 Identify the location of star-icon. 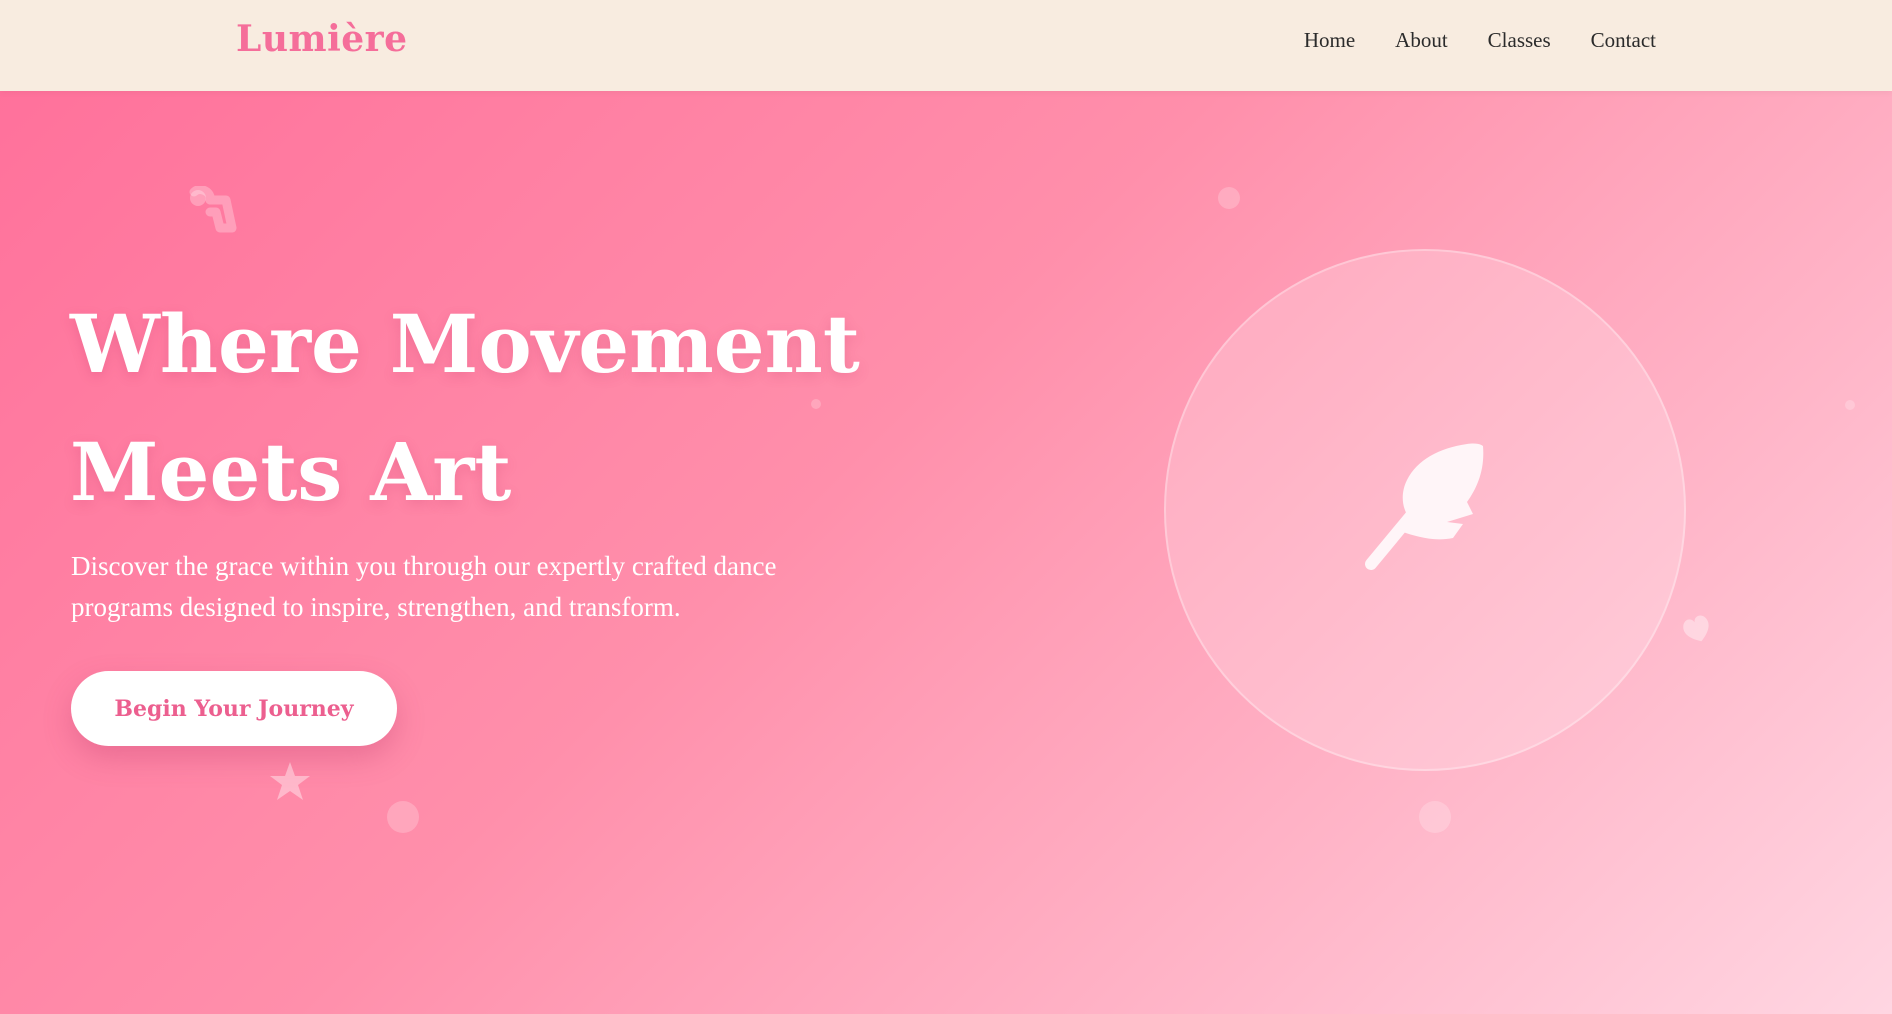
(290, 781).